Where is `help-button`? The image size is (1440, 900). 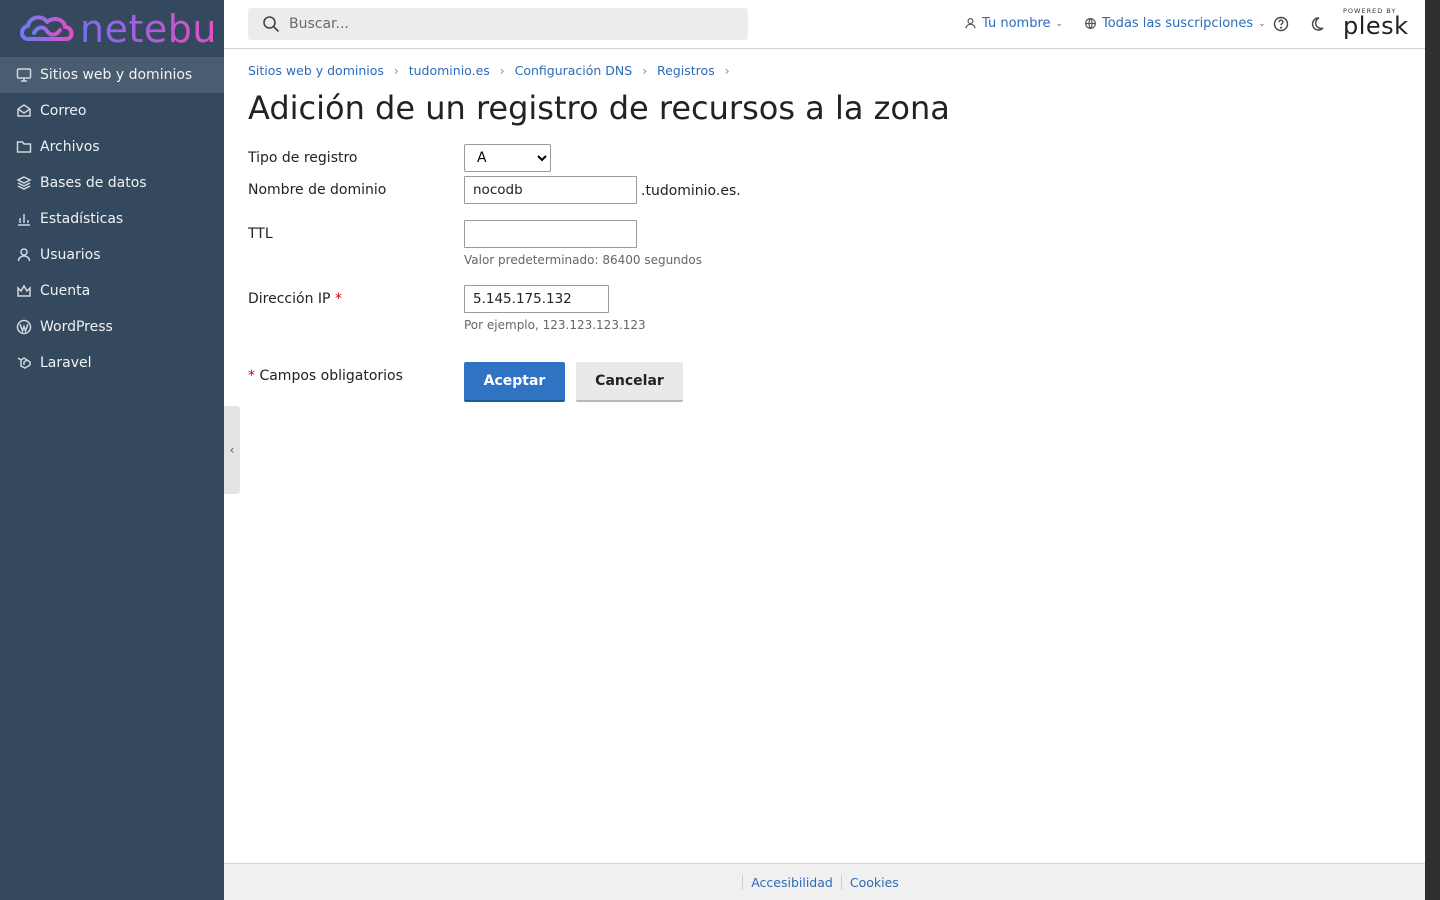
help-button is located at coordinates (1281, 24).